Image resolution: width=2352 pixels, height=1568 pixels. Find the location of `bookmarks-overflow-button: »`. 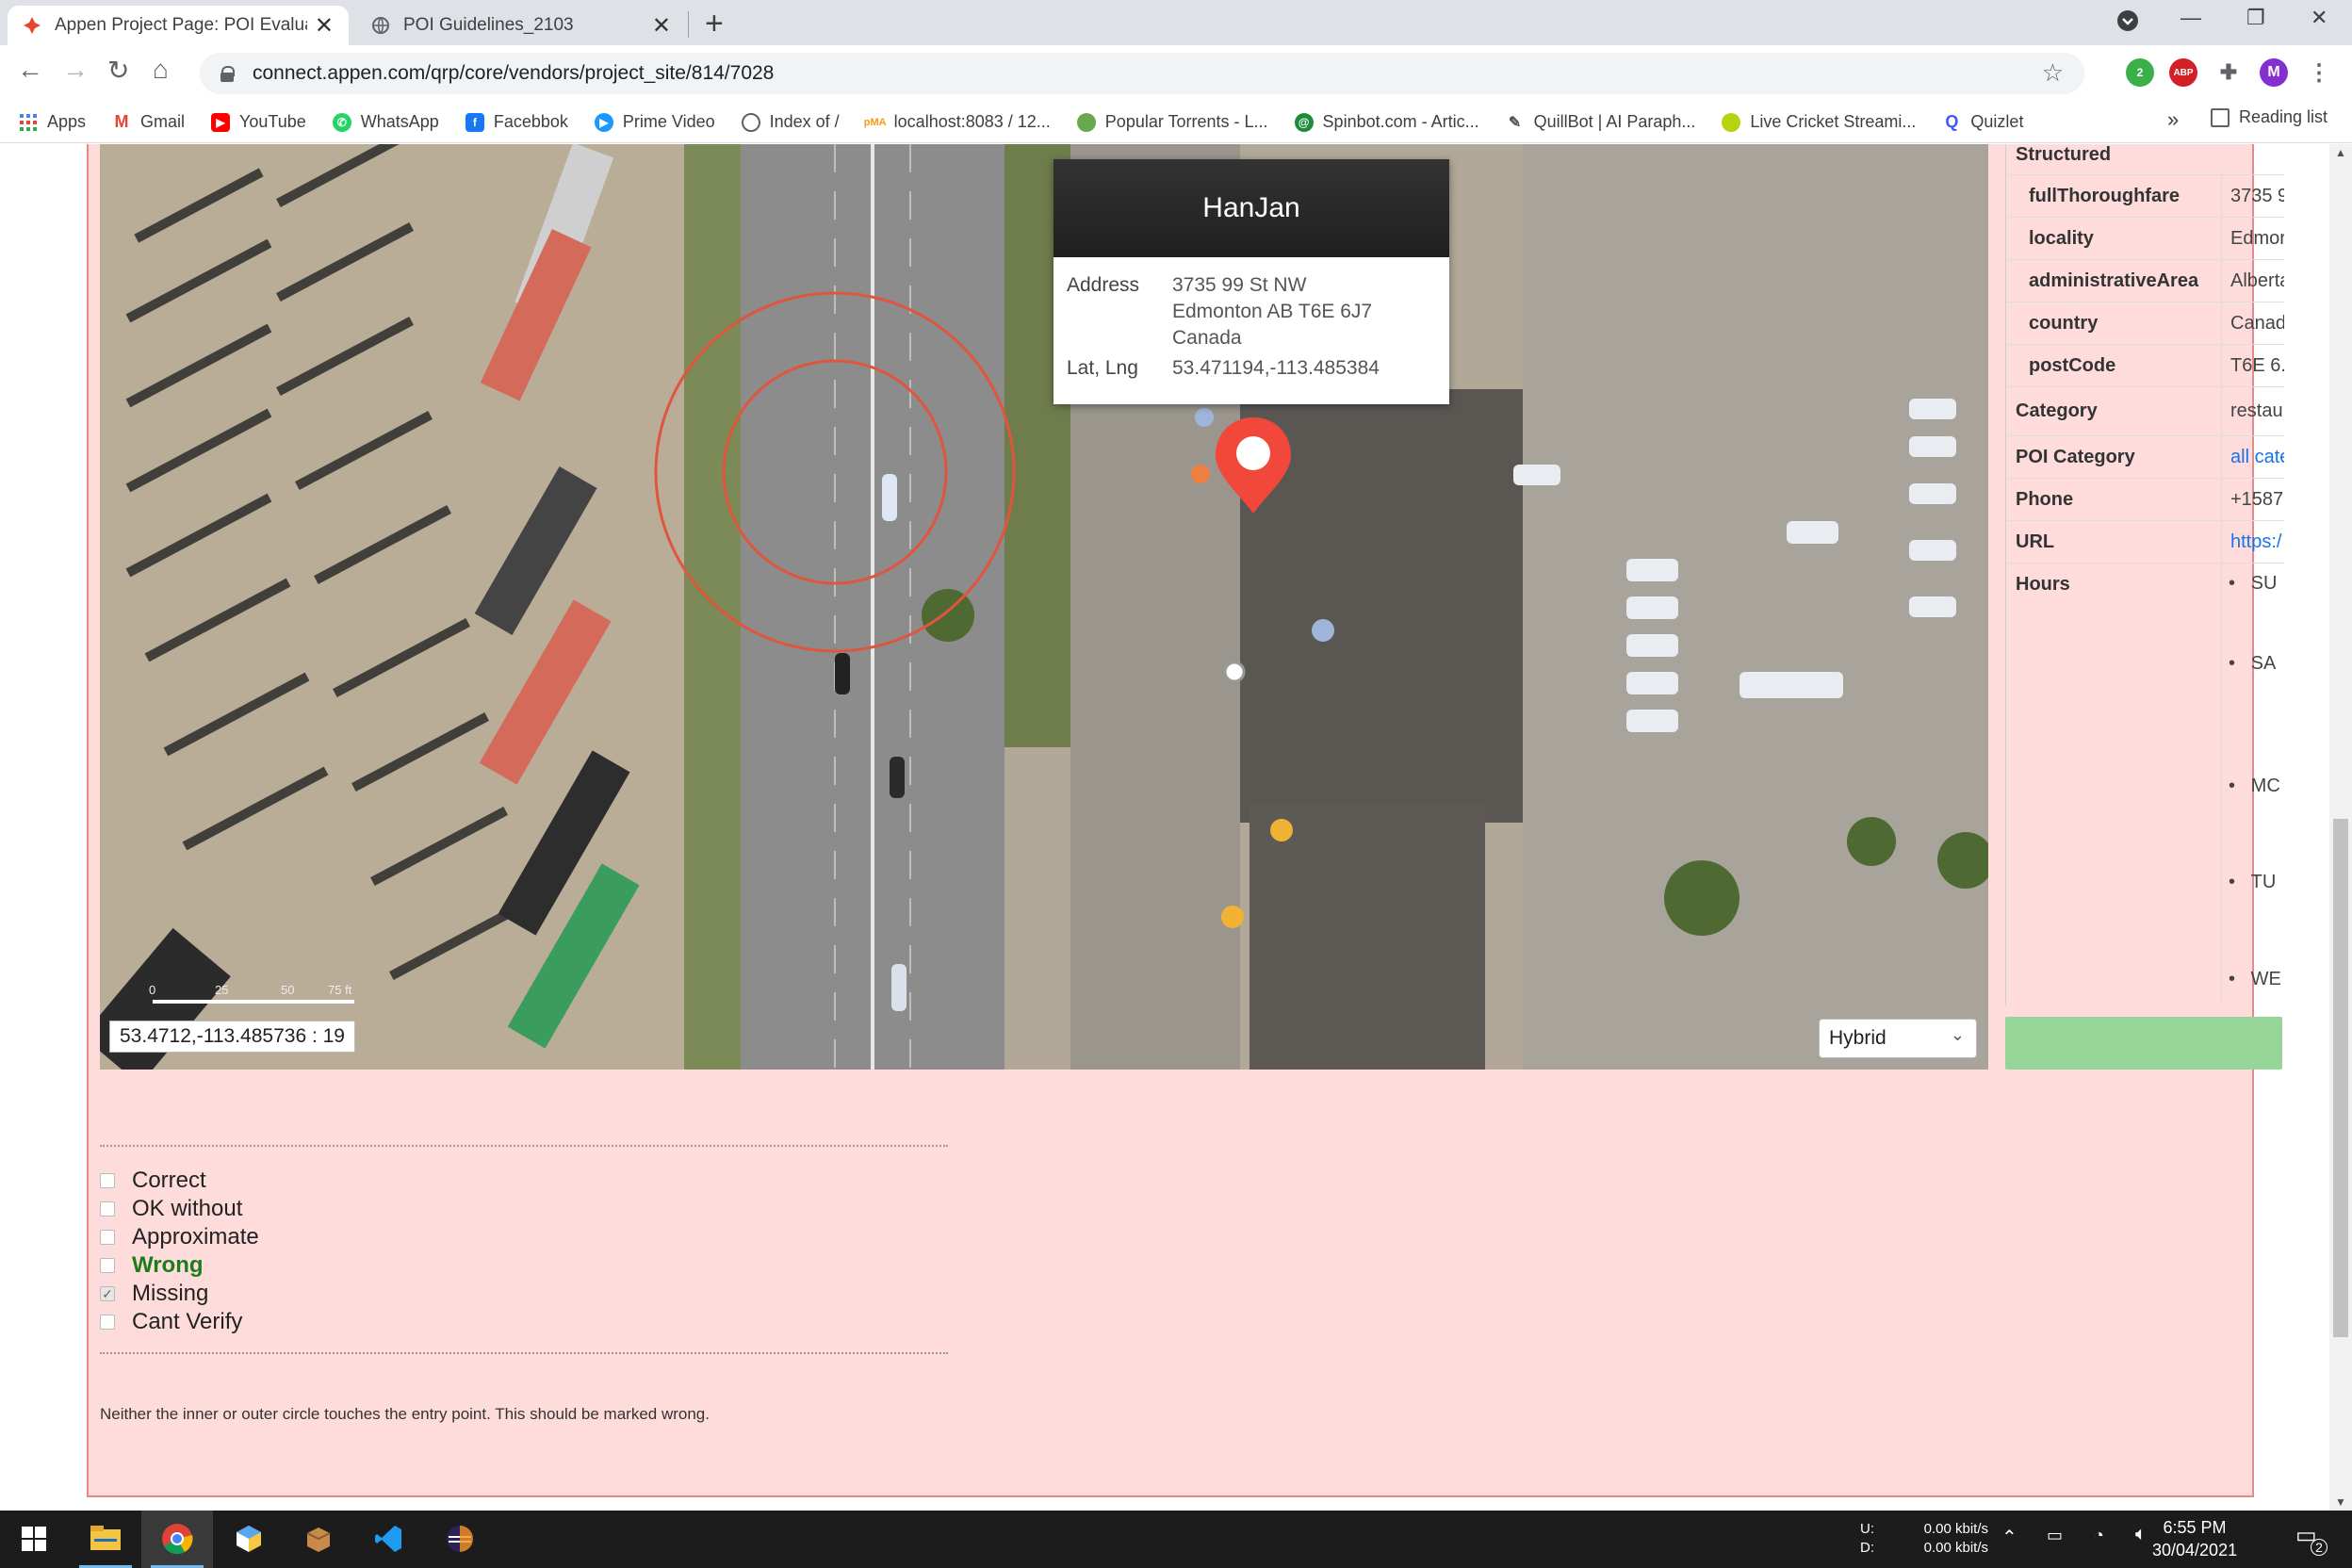

bookmarks-overflow-button: » is located at coordinates (2173, 120).